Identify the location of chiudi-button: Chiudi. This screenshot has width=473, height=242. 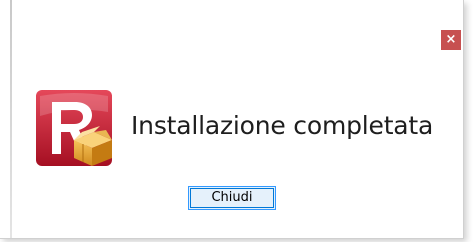
(232, 198).